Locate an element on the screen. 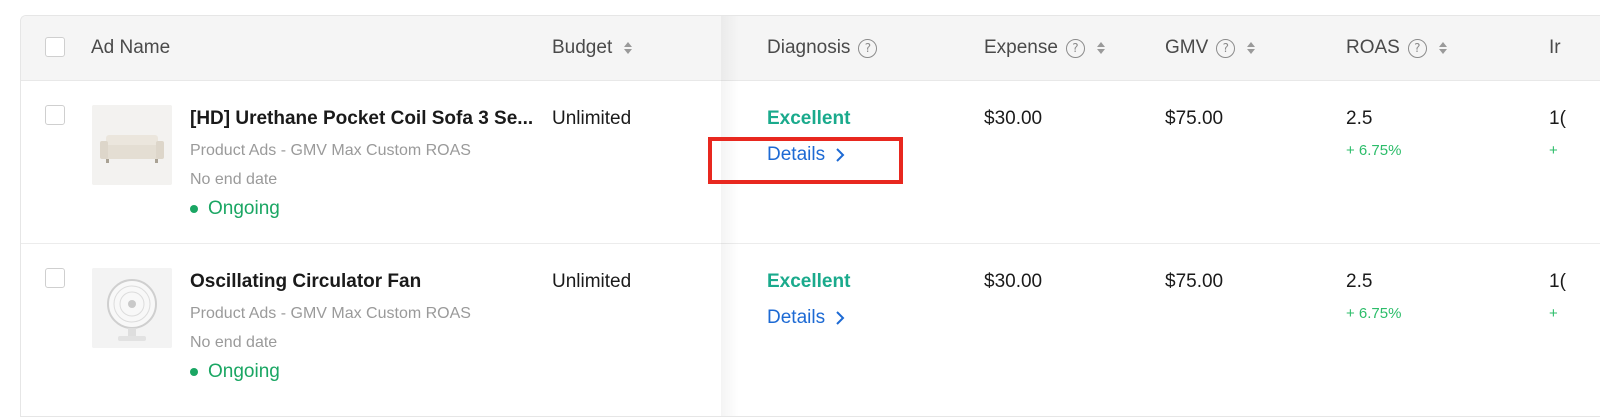 The width and height of the screenshot is (1600, 417). column-diagnosis-label: Diagnosis is located at coordinates (809, 47).